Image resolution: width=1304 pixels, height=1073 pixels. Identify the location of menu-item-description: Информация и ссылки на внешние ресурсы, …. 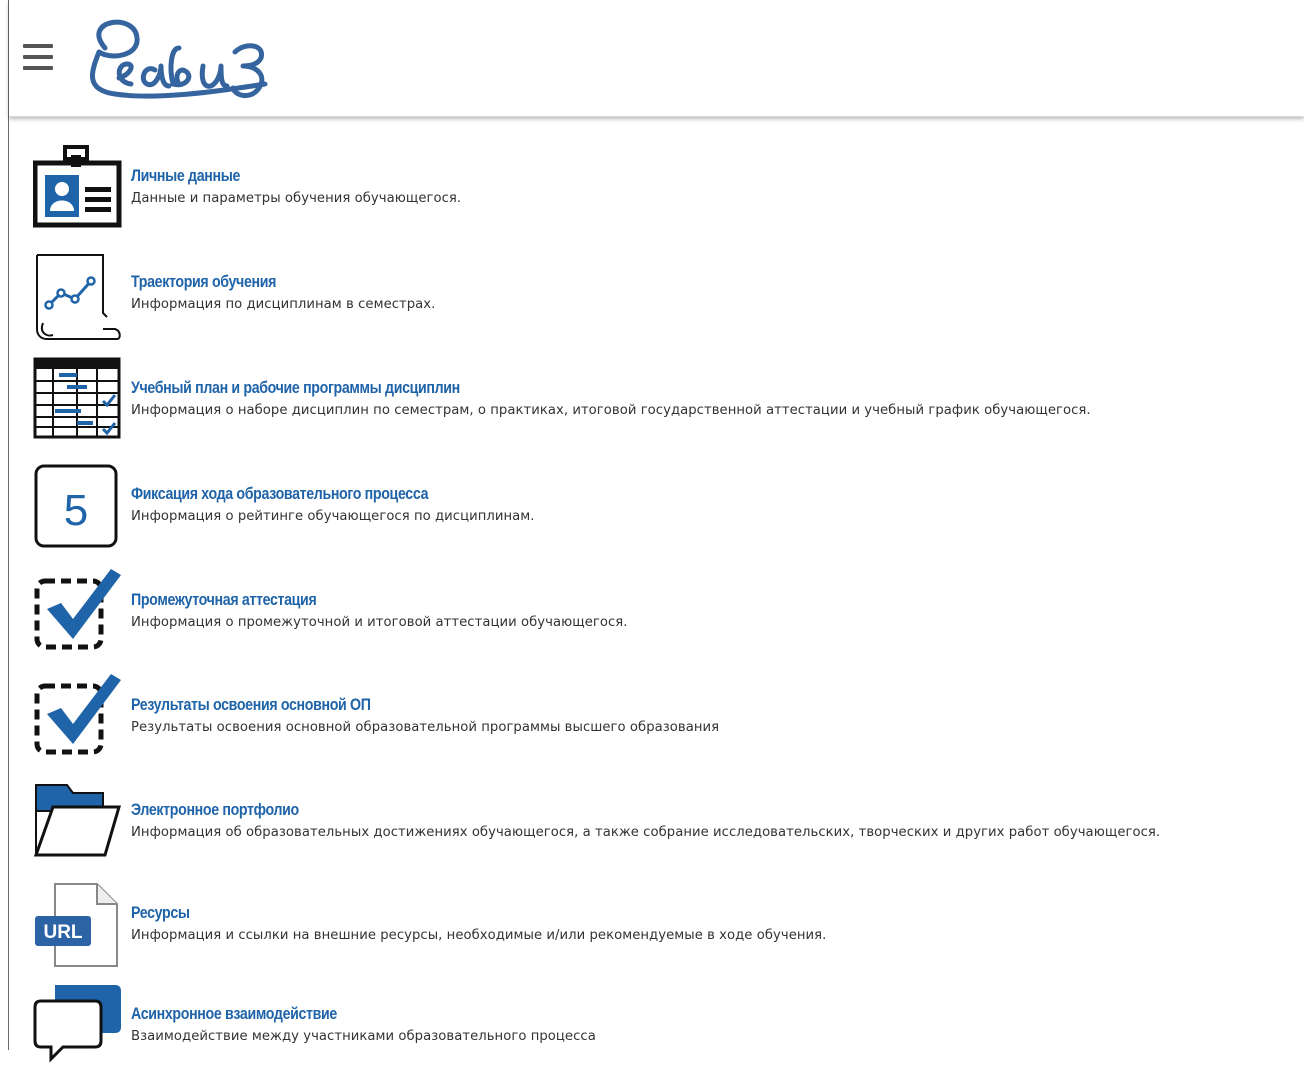
(479, 935).